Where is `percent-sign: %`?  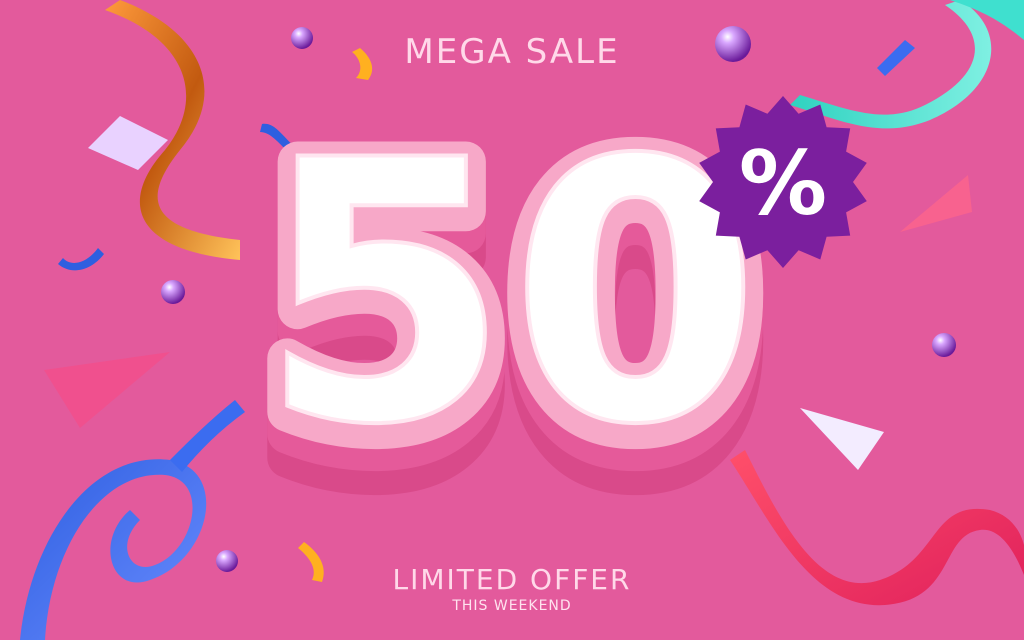
percent-sign: % is located at coordinates (783, 183).